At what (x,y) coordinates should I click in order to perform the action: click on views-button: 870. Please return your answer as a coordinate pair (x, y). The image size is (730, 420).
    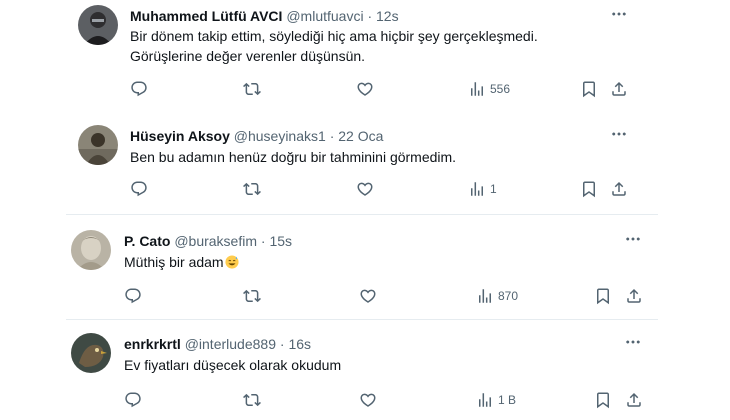
    Looking at the image, I should click on (497, 296).